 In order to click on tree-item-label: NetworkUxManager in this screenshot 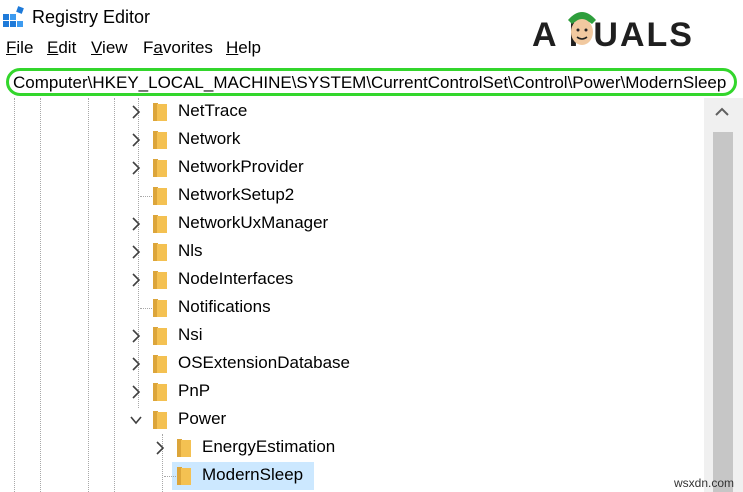, I will do `click(253, 222)`.